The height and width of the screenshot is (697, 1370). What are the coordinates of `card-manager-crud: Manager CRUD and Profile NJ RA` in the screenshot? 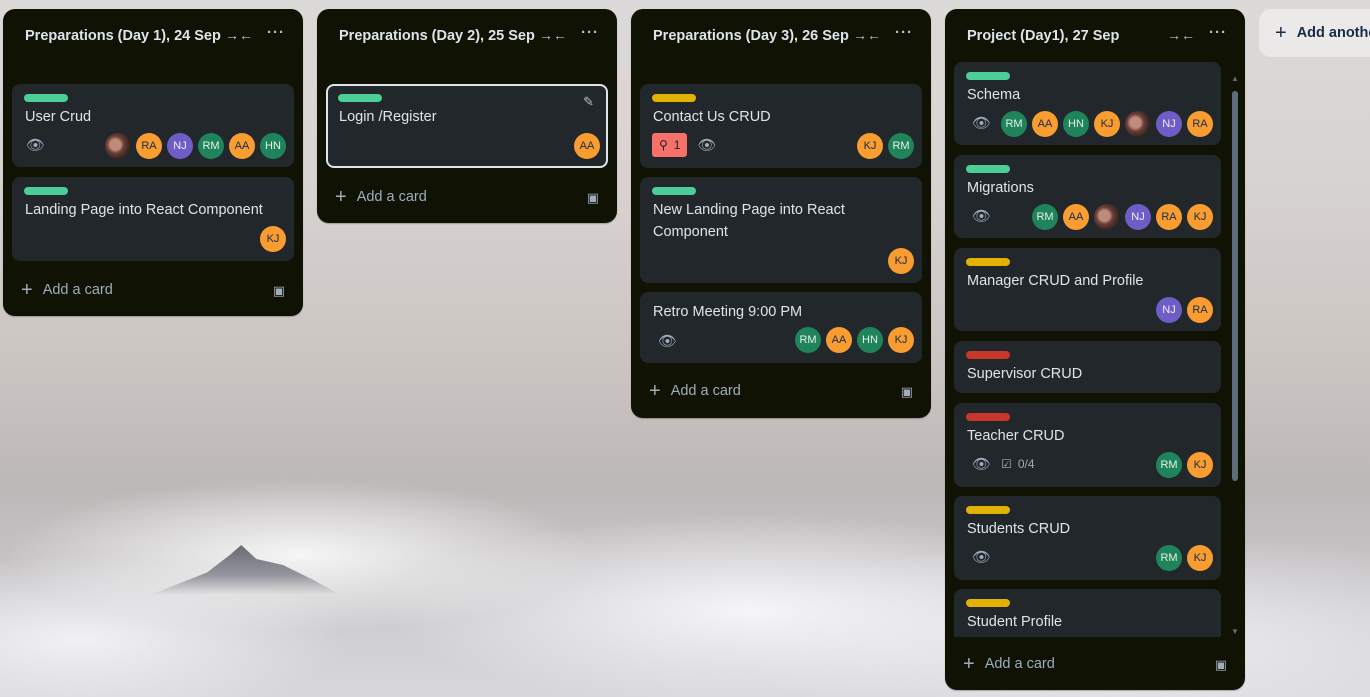 It's located at (1087, 289).